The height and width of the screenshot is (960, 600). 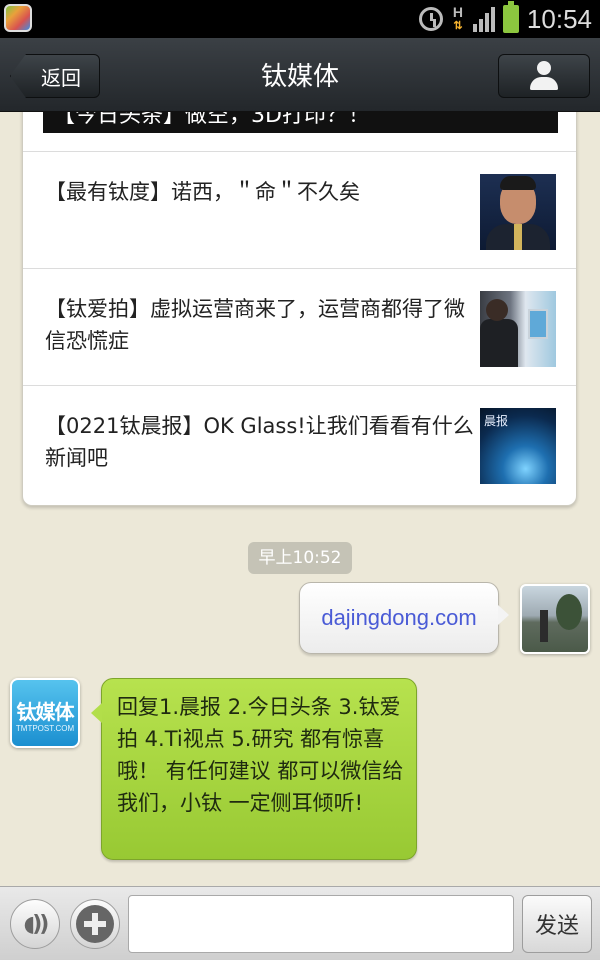 What do you see at coordinates (430, 19) in the screenshot?
I see `alarm-icon` at bounding box center [430, 19].